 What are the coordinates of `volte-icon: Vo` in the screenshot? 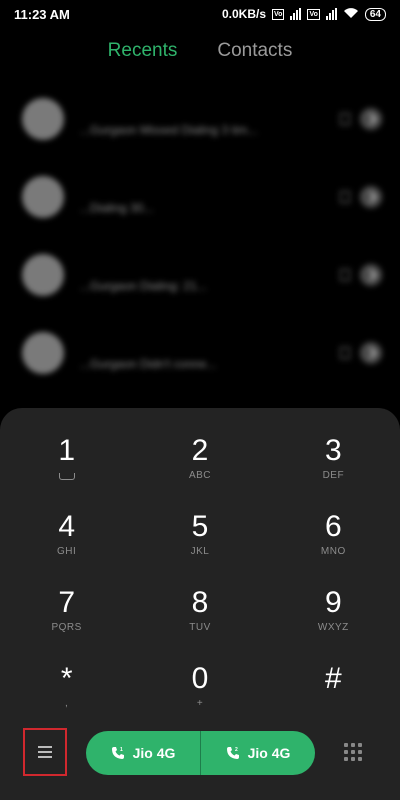 It's located at (278, 14).